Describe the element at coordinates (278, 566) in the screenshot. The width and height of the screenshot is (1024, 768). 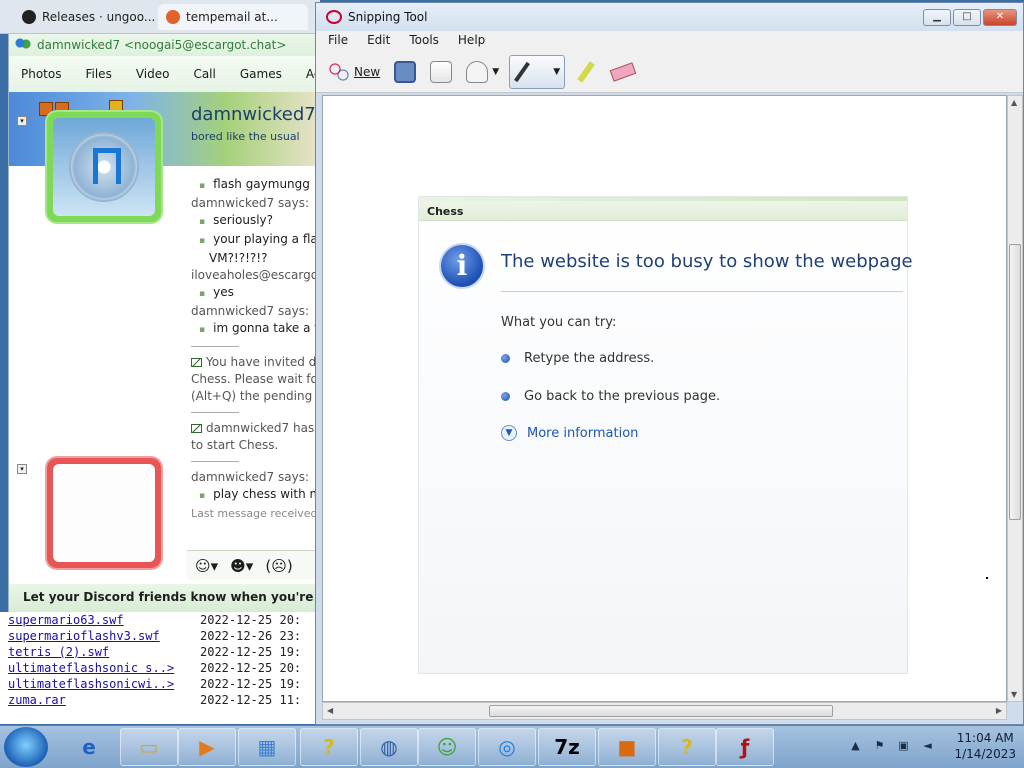
I see `nudge-icon: (☹)` at that location.